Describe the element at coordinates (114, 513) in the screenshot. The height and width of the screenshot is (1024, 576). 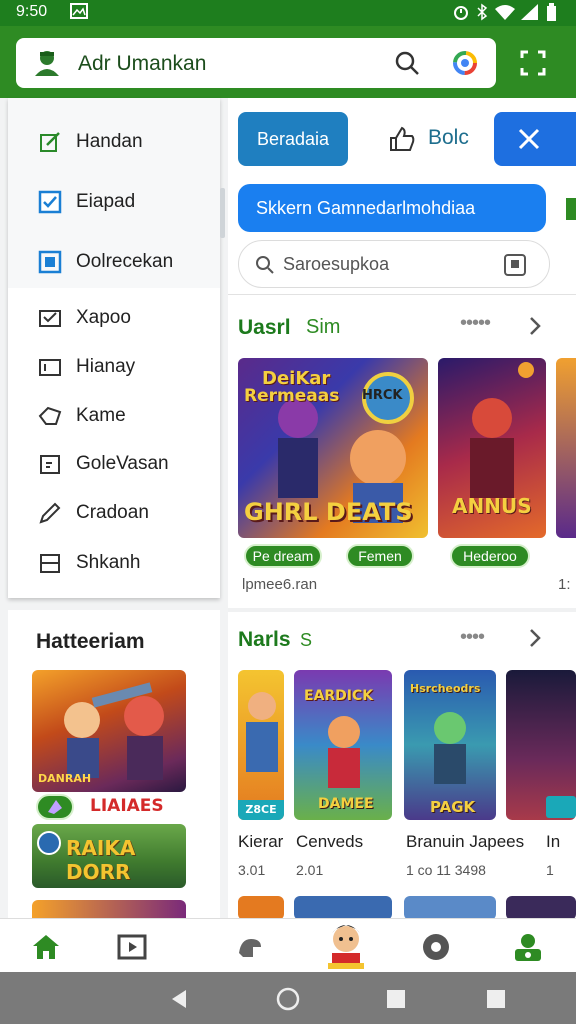
I see `drawer-item-cradoan: Cradoan` at that location.